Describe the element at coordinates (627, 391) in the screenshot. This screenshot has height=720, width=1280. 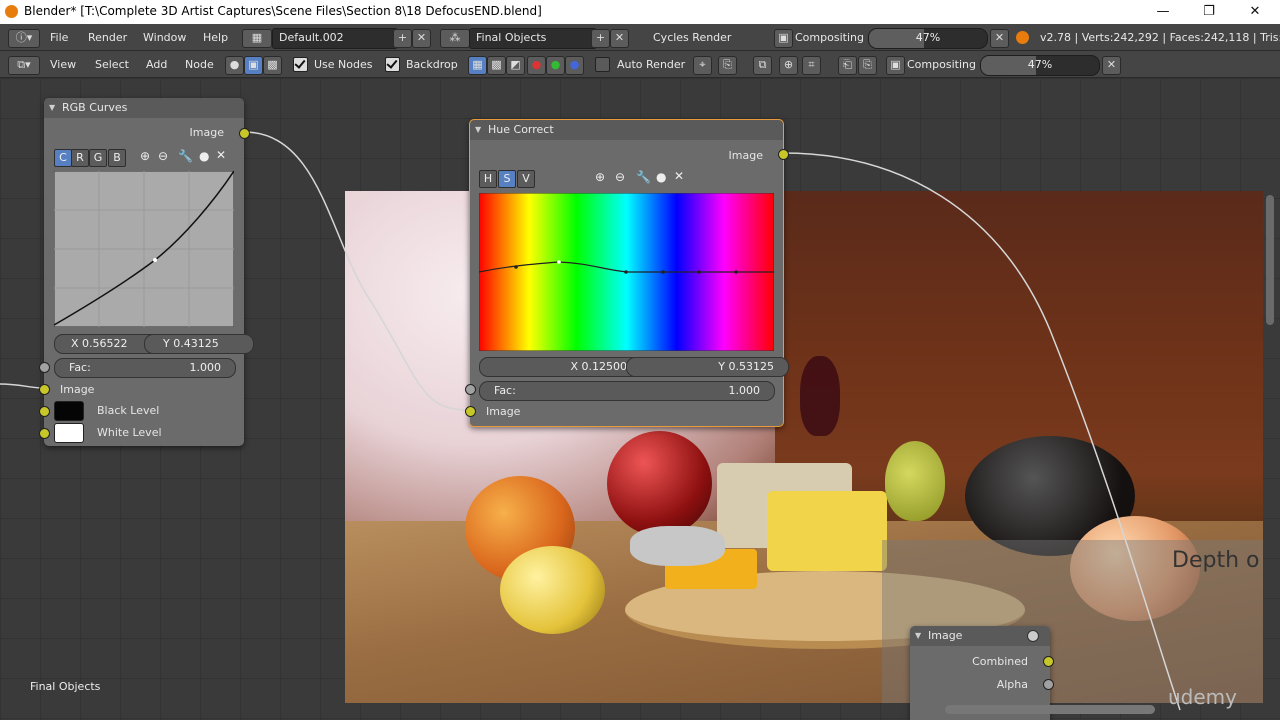
I see `hue-fac-slider: Fac: 1.000` at that location.